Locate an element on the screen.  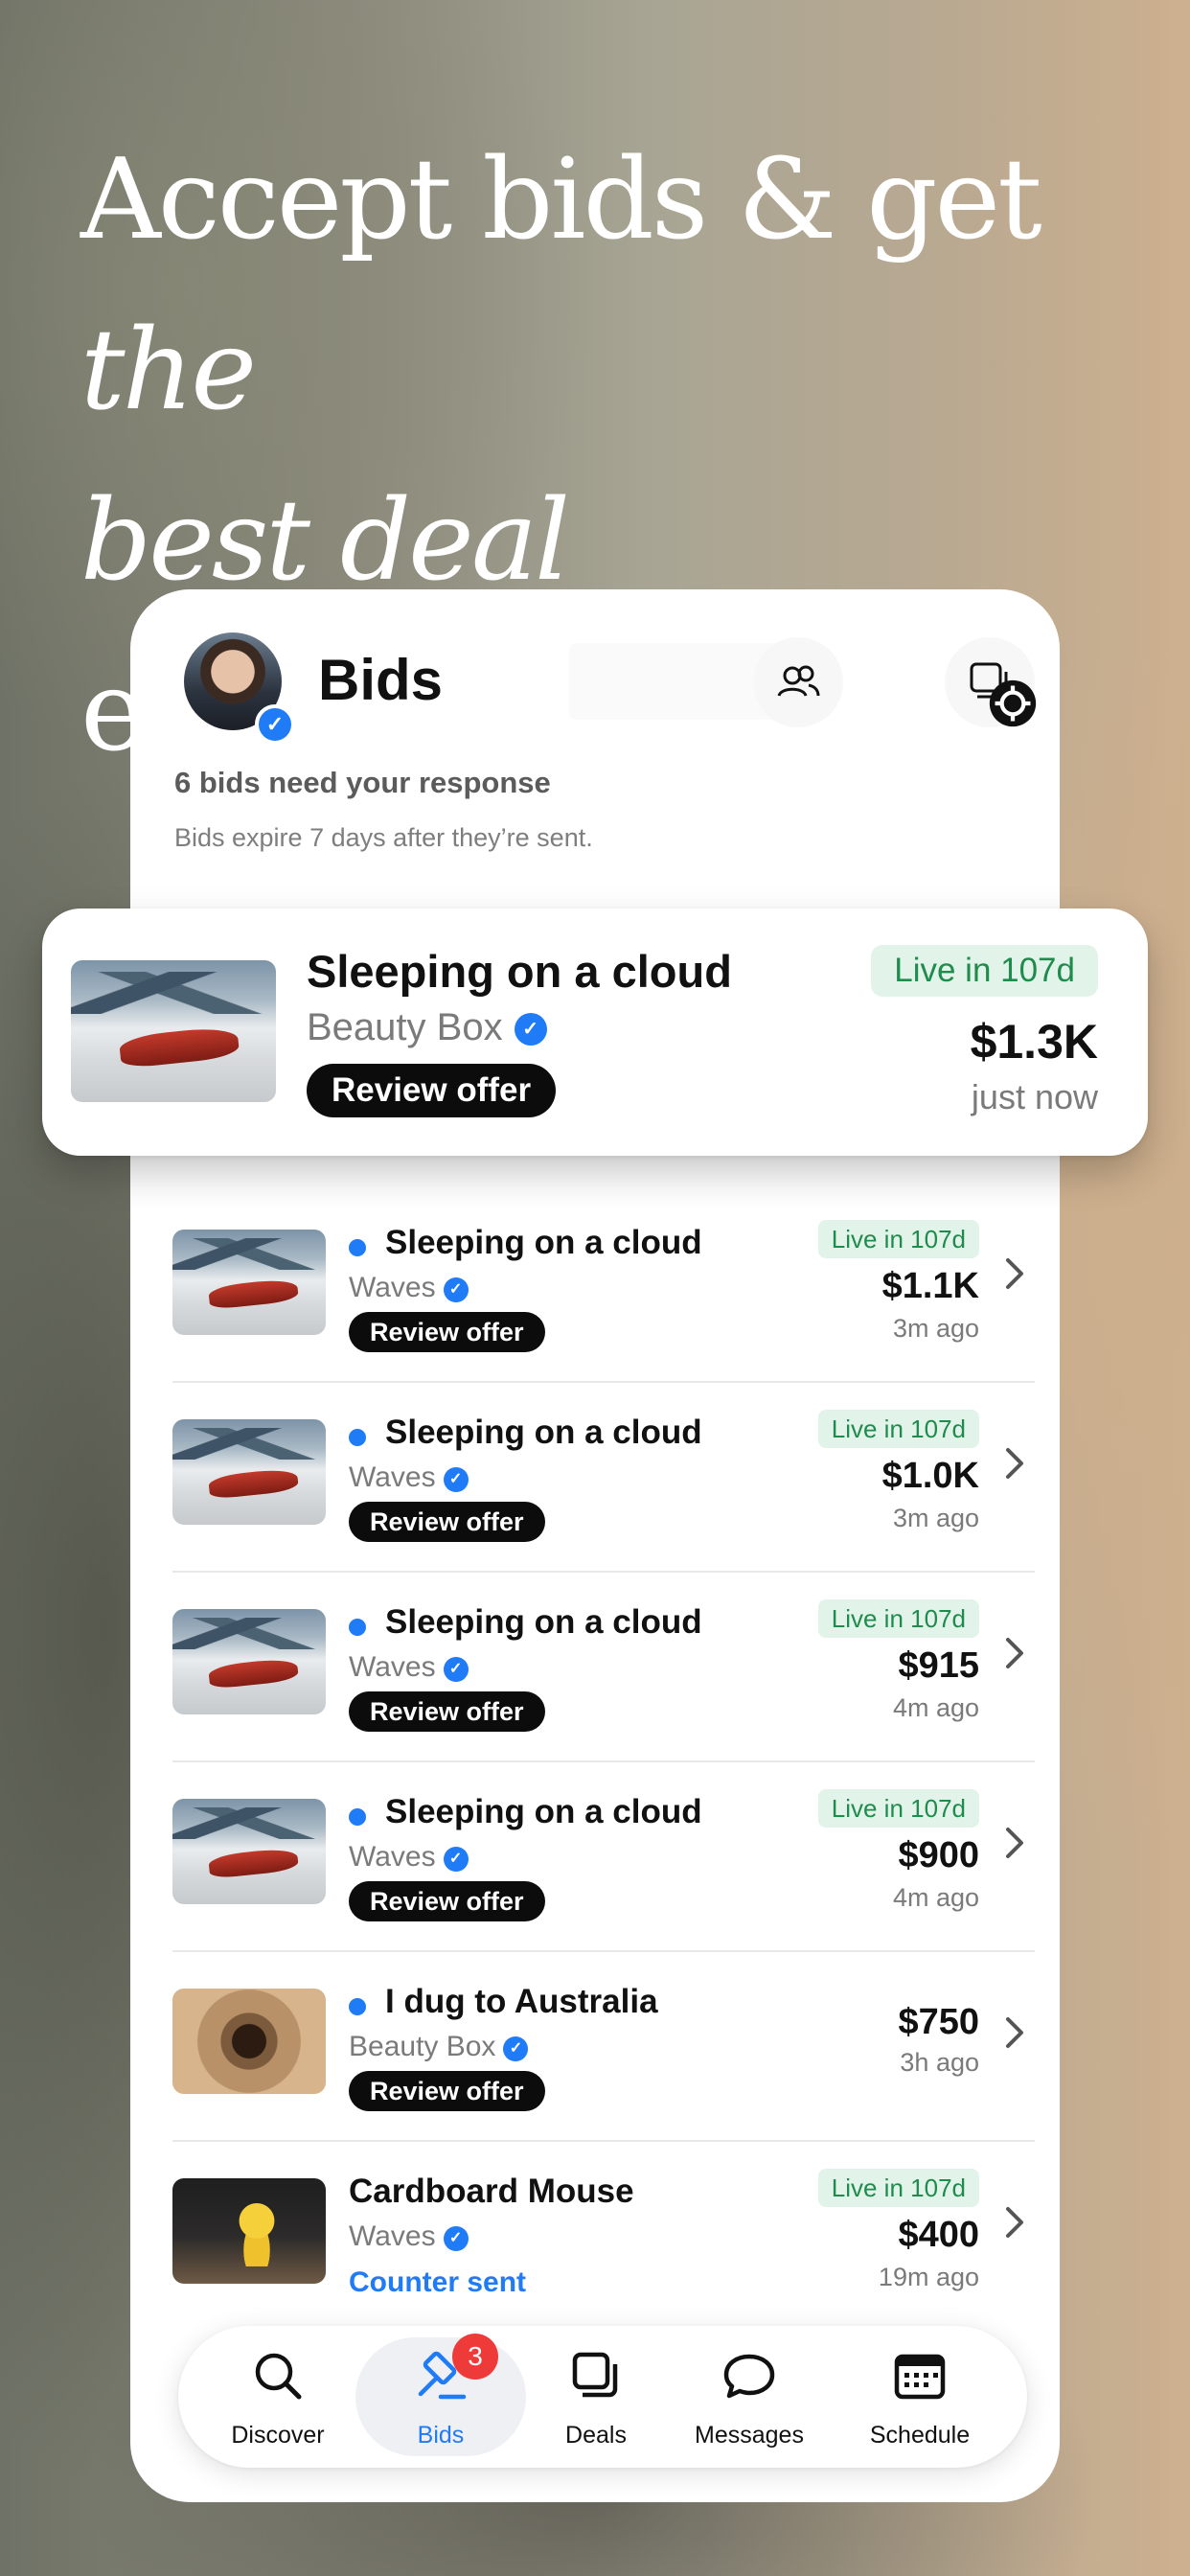
people-button is located at coordinates (798, 682).